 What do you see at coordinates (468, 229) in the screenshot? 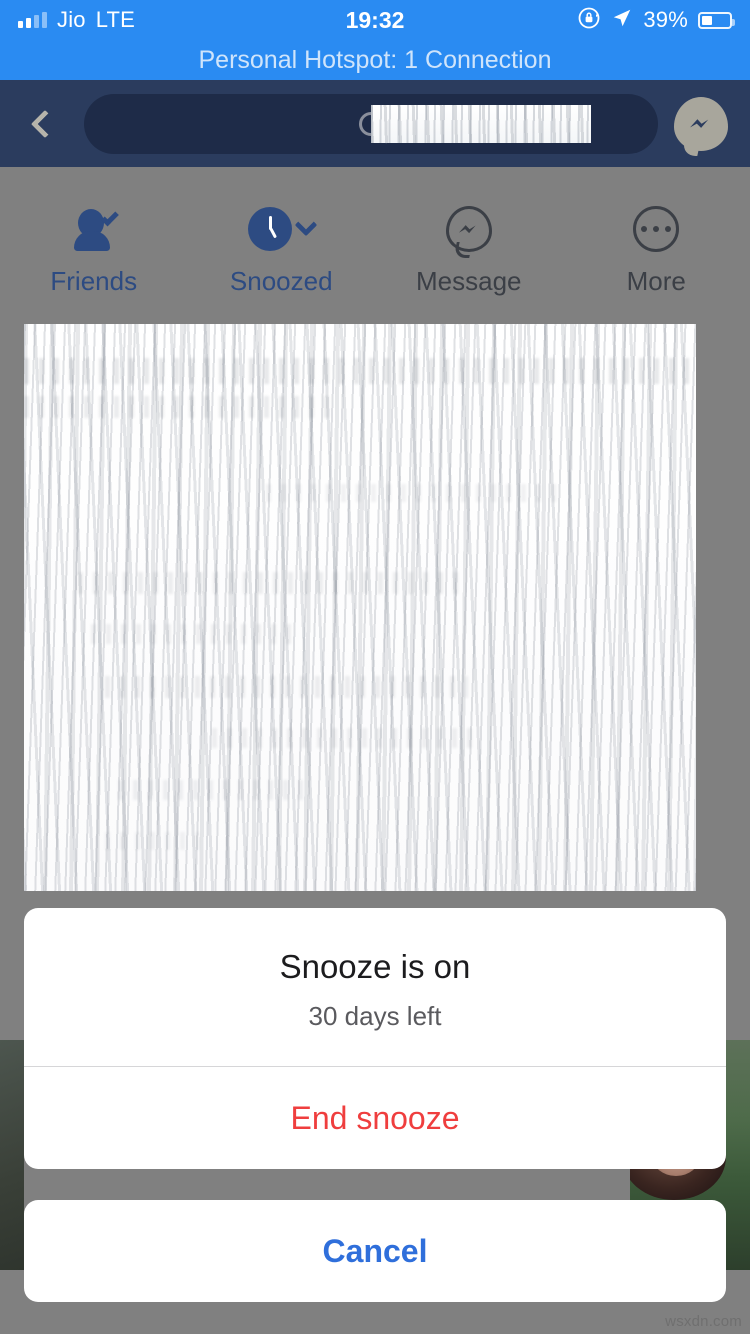
I see `messenger-outline-icon` at bounding box center [468, 229].